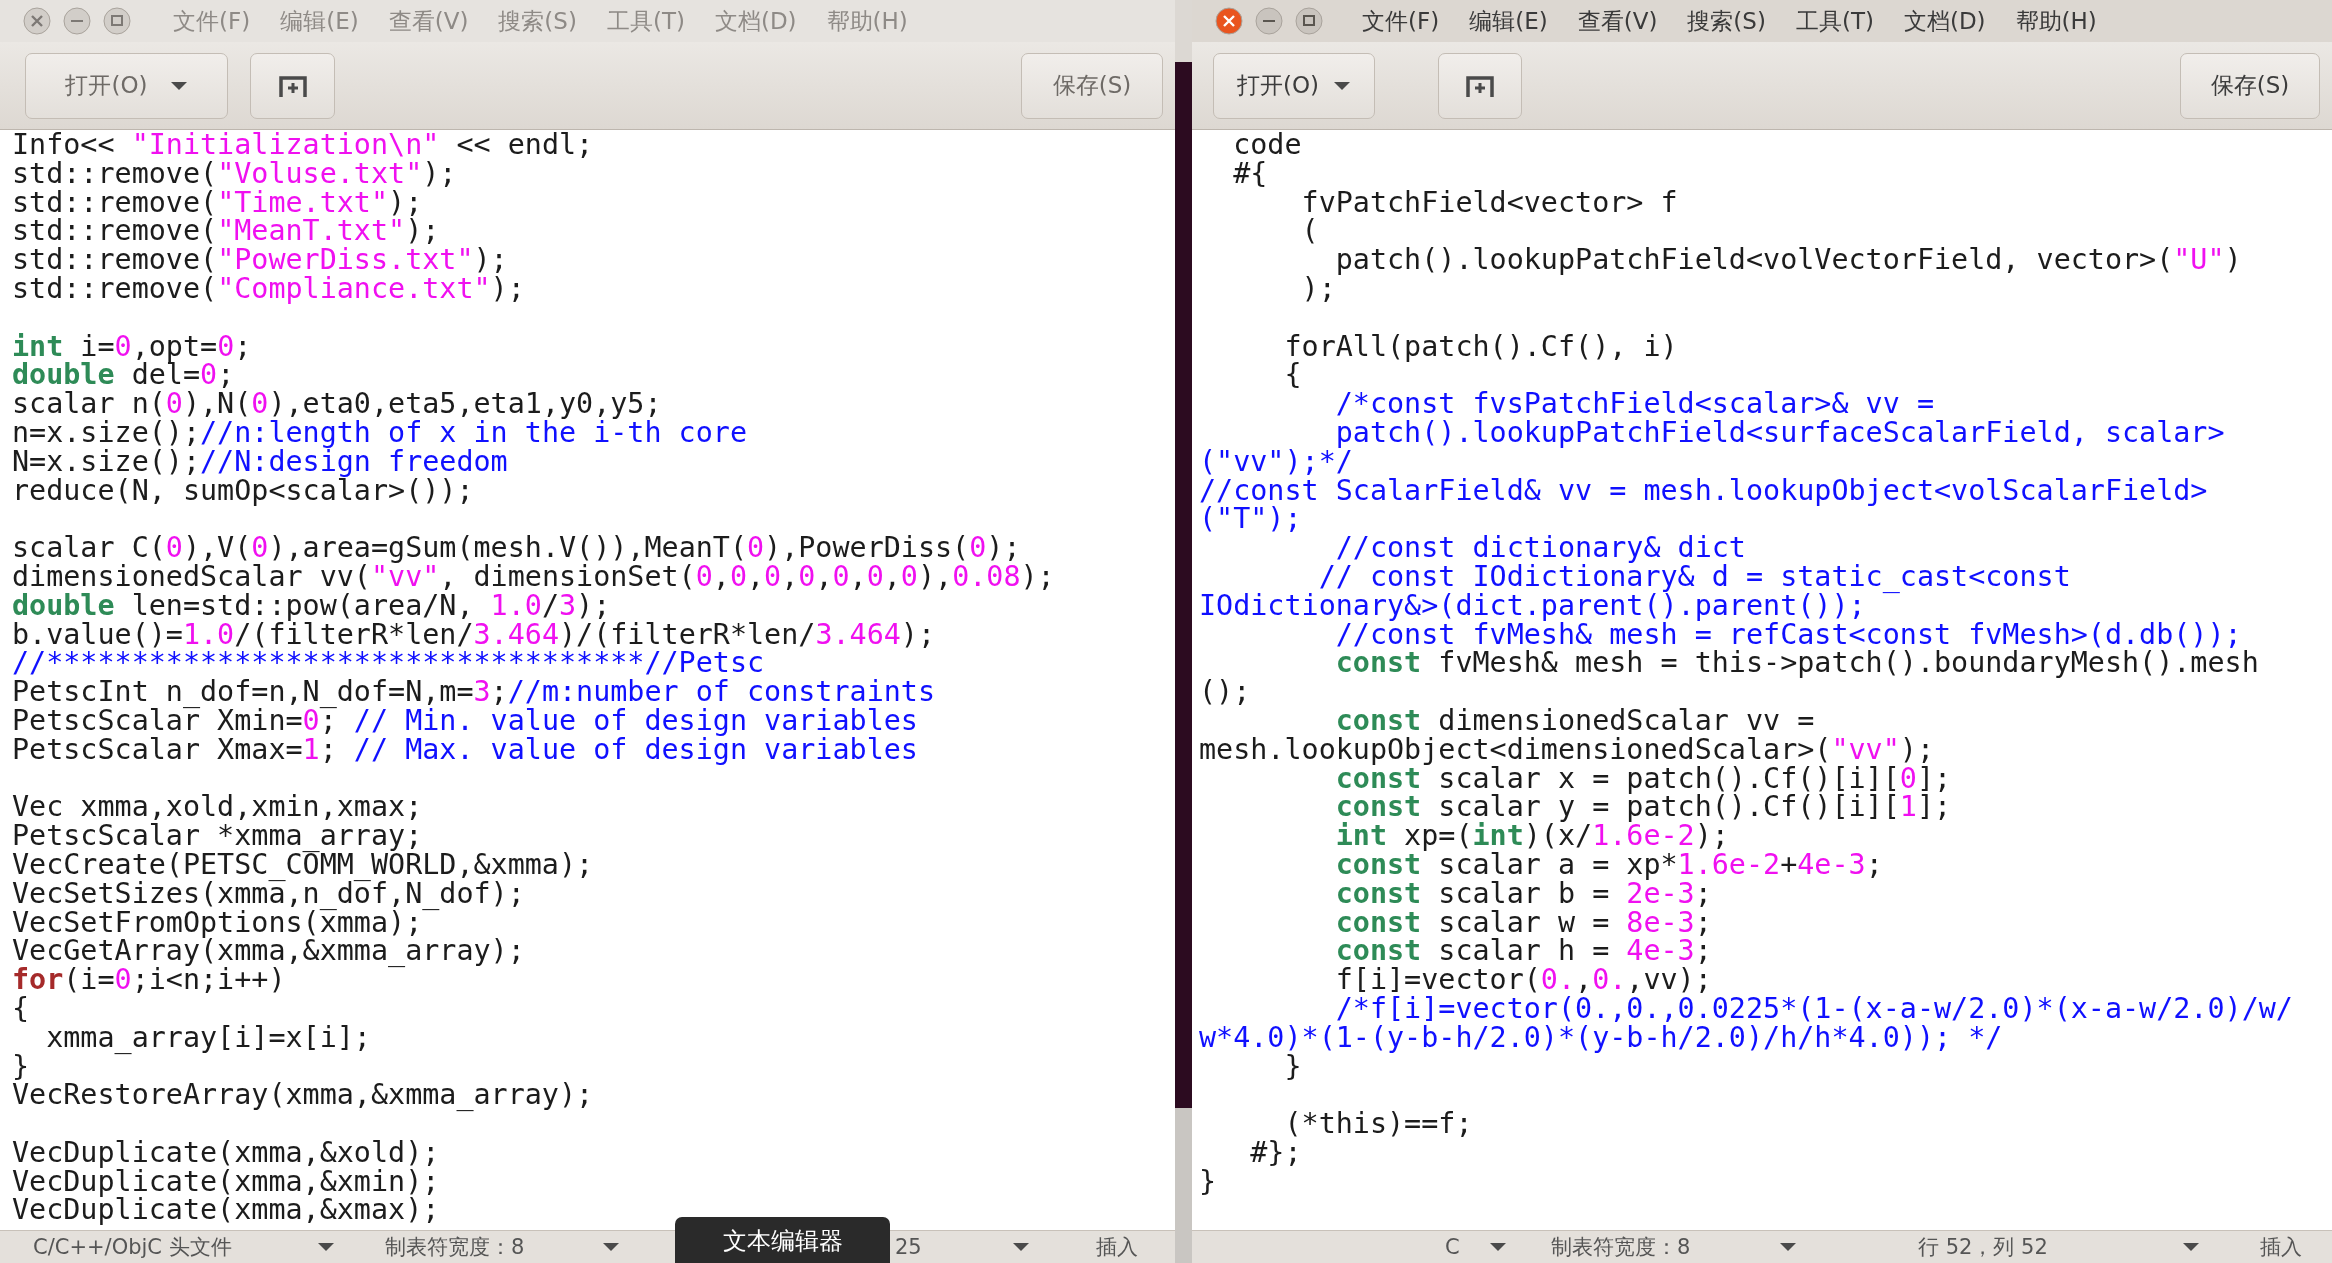  Describe the element at coordinates (337, 404) in the screenshot. I see `code-line: scalar n(0),N(0),eta0,eta5,eta1,y0,y5;` at that location.